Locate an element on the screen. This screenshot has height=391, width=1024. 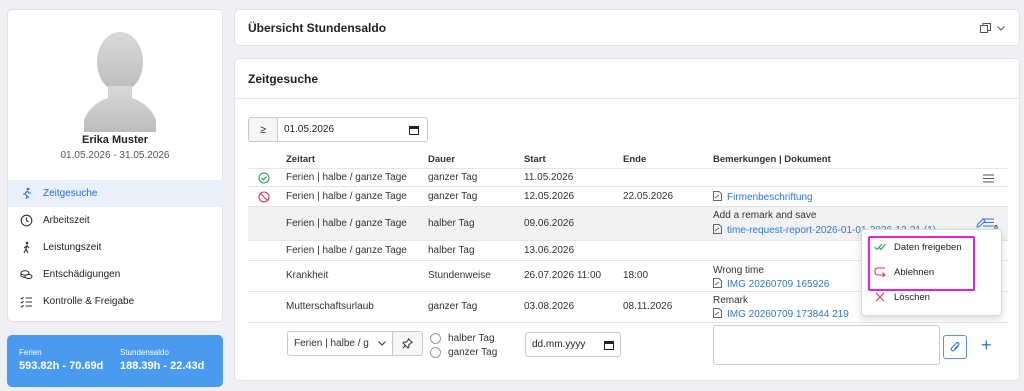
nav-item-arbeitszeit: Arbeitszeit is located at coordinates (115, 220).